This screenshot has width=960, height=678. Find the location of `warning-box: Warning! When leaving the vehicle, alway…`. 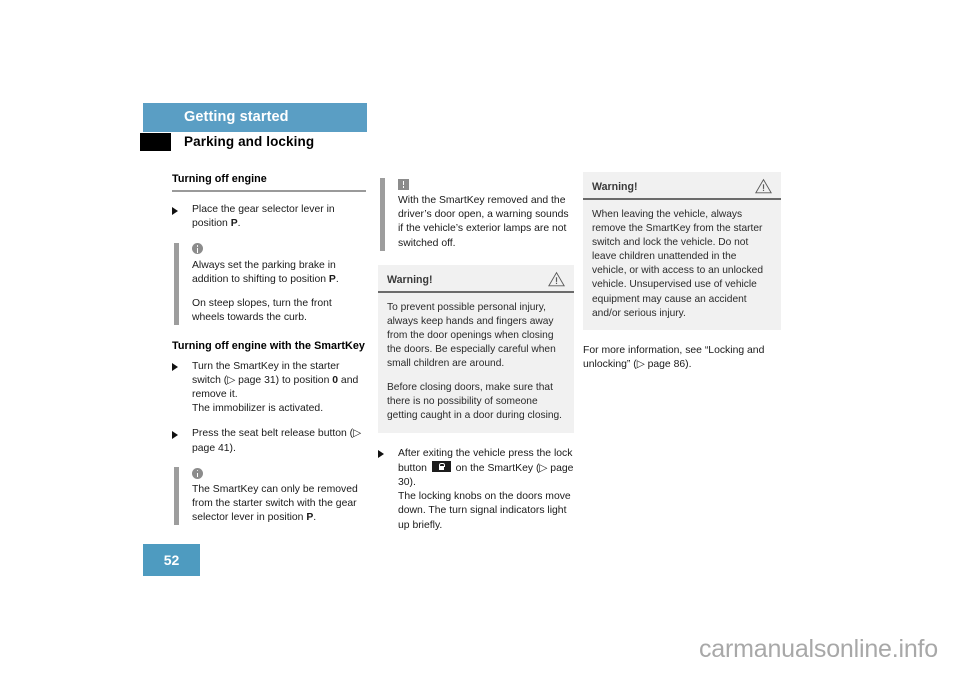

warning-box: Warning! When leaving the vehicle, alway… is located at coordinates (682, 251).